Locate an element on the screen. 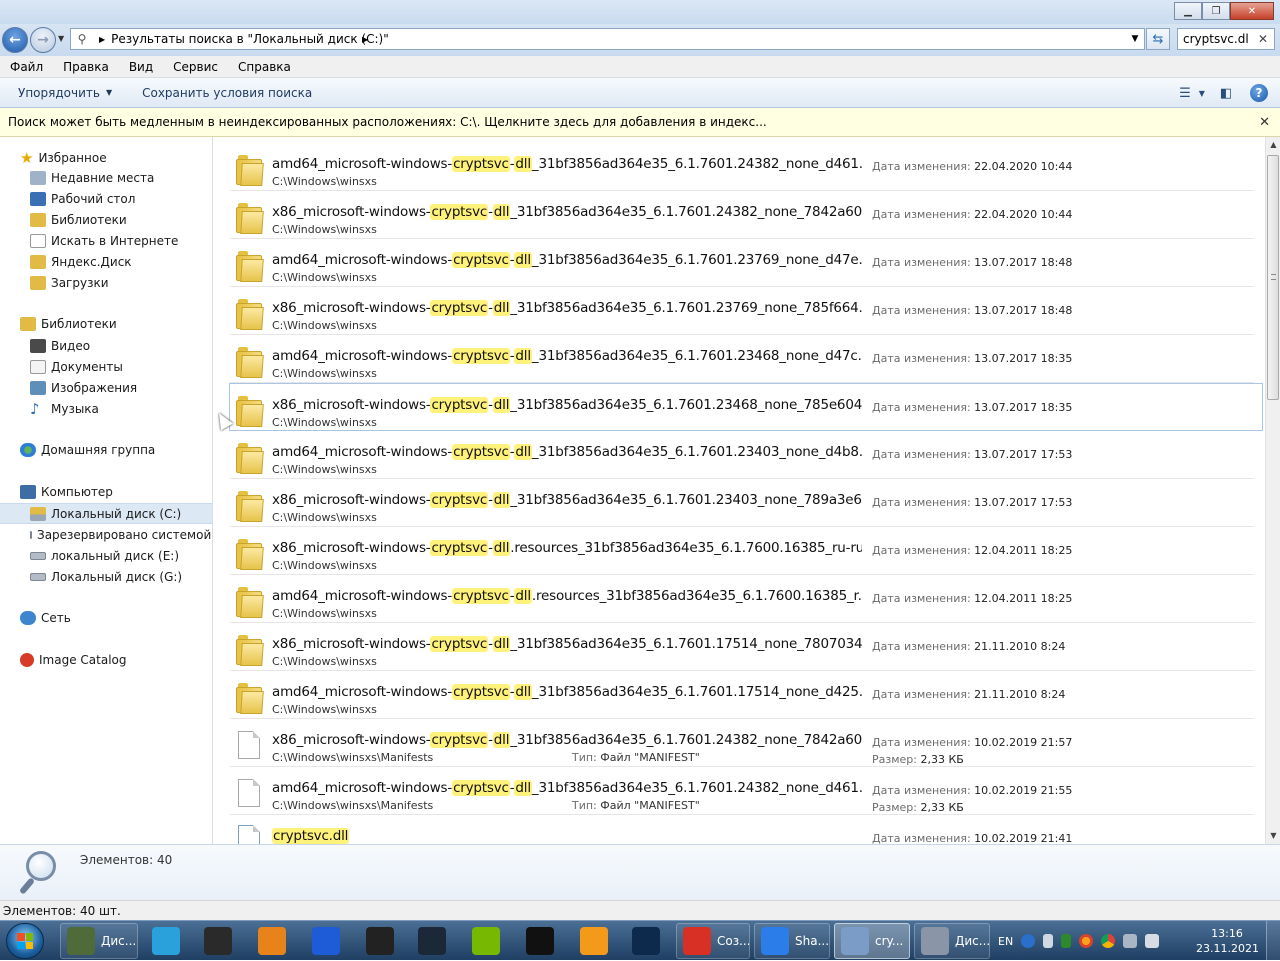 This screenshot has width=1280, height=961. volume-tray-icon is located at coordinates (1152, 941).